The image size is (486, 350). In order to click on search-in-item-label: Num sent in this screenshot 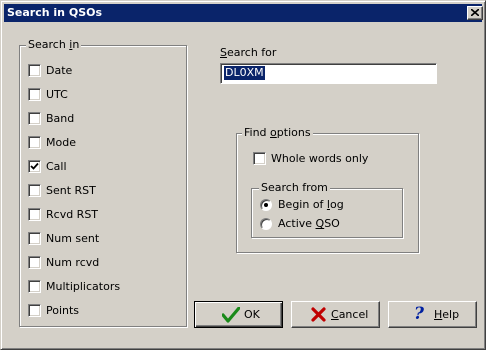, I will do `click(73, 238)`.